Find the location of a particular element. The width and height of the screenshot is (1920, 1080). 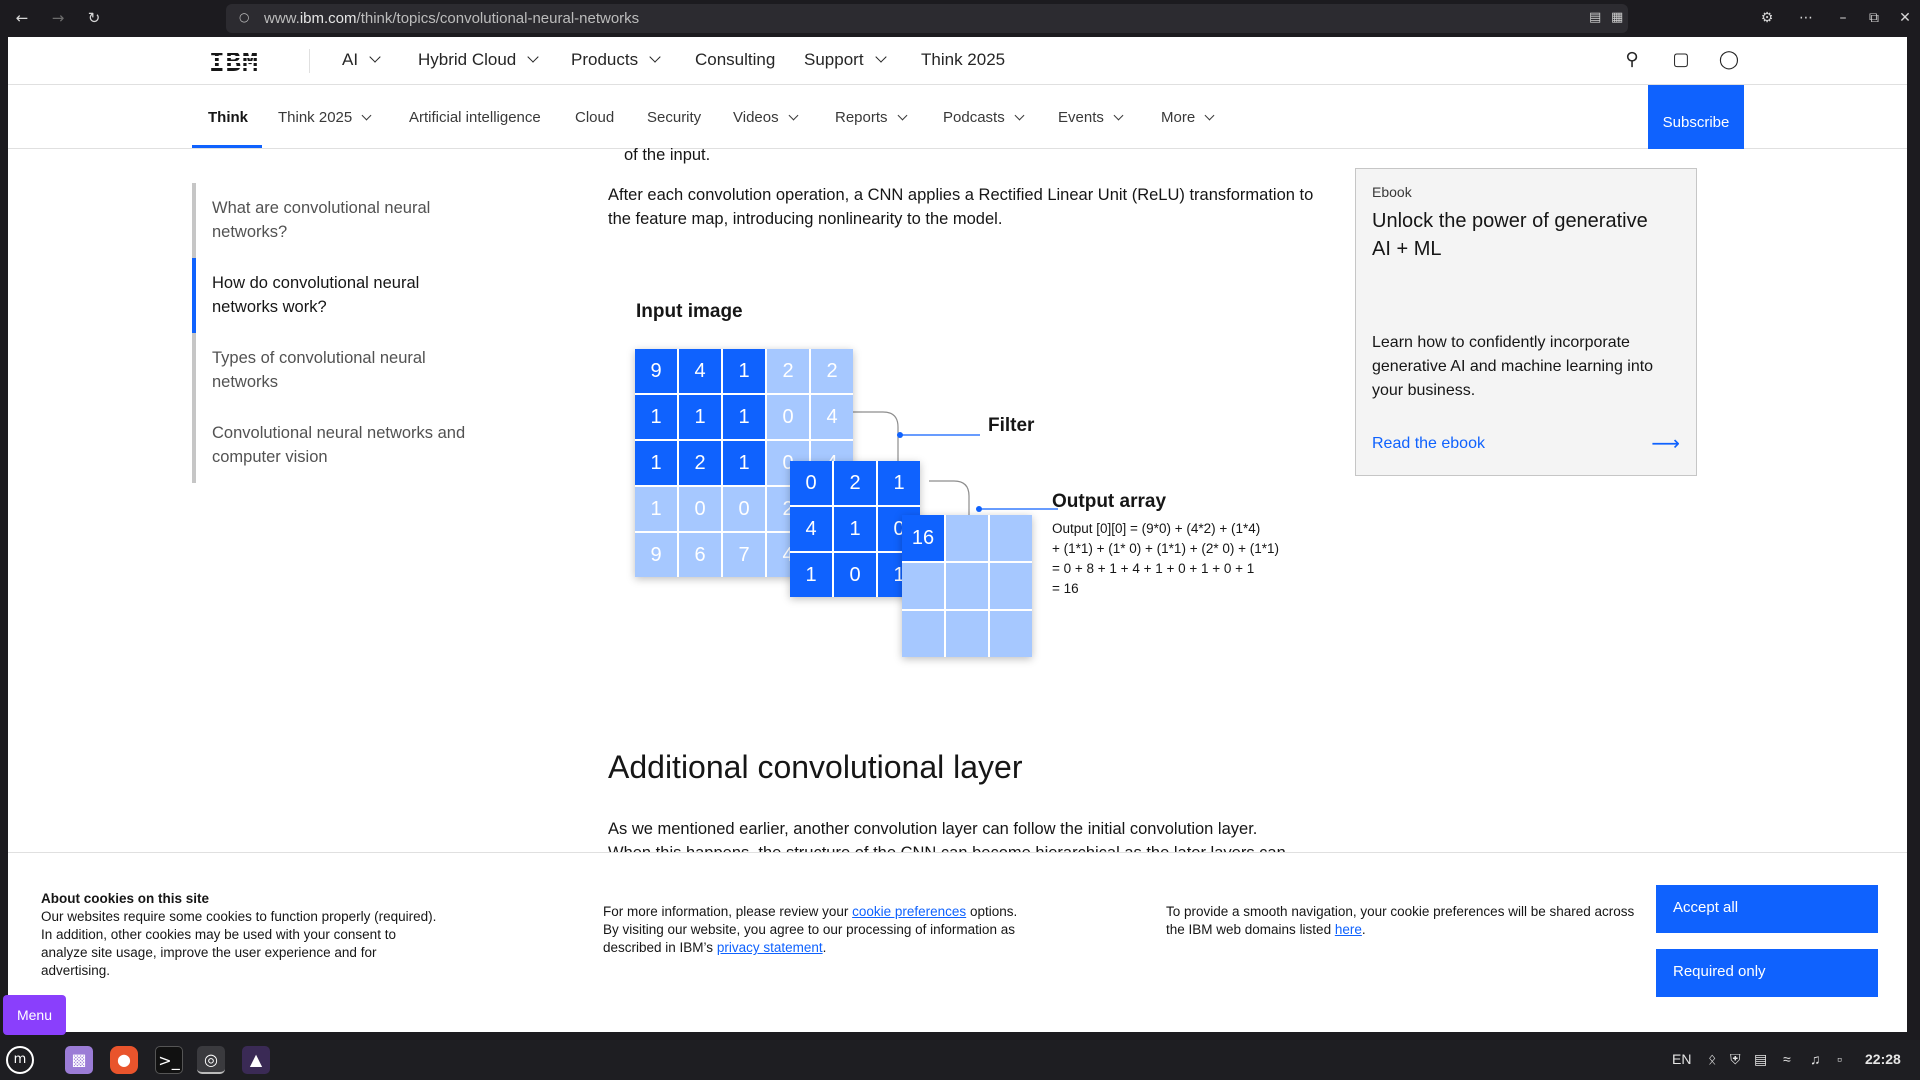

tor-browser-icon: ◎ is located at coordinates (211, 1060).